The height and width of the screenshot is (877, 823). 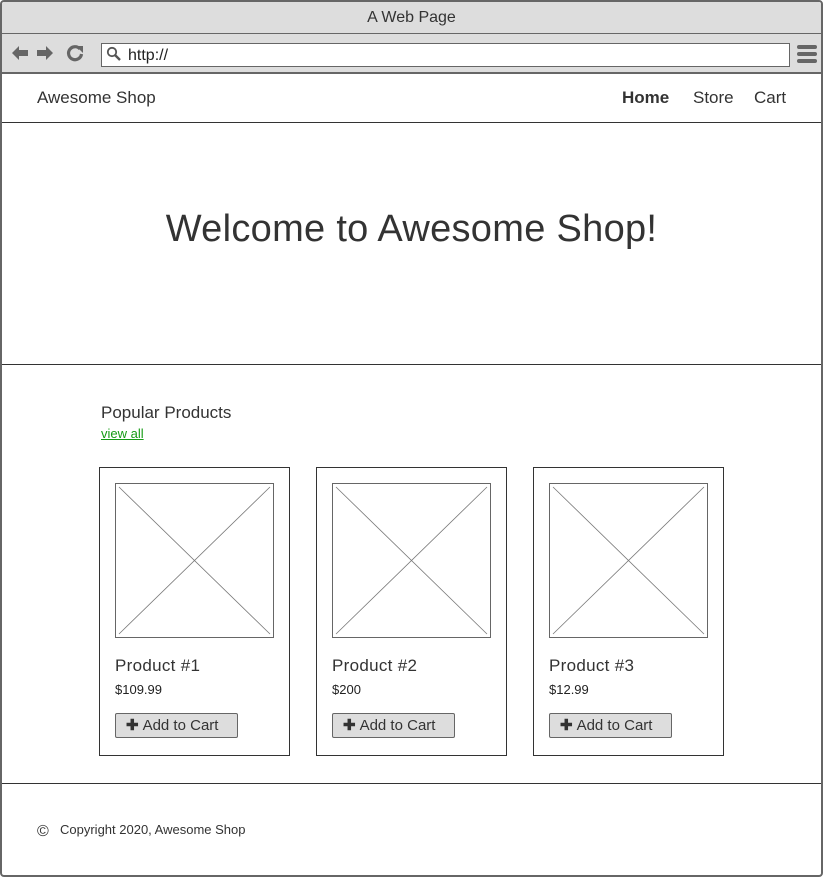 What do you see at coordinates (96, 98) in the screenshot?
I see `site-brand: Awesome Shop` at bounding box center [96, 98].